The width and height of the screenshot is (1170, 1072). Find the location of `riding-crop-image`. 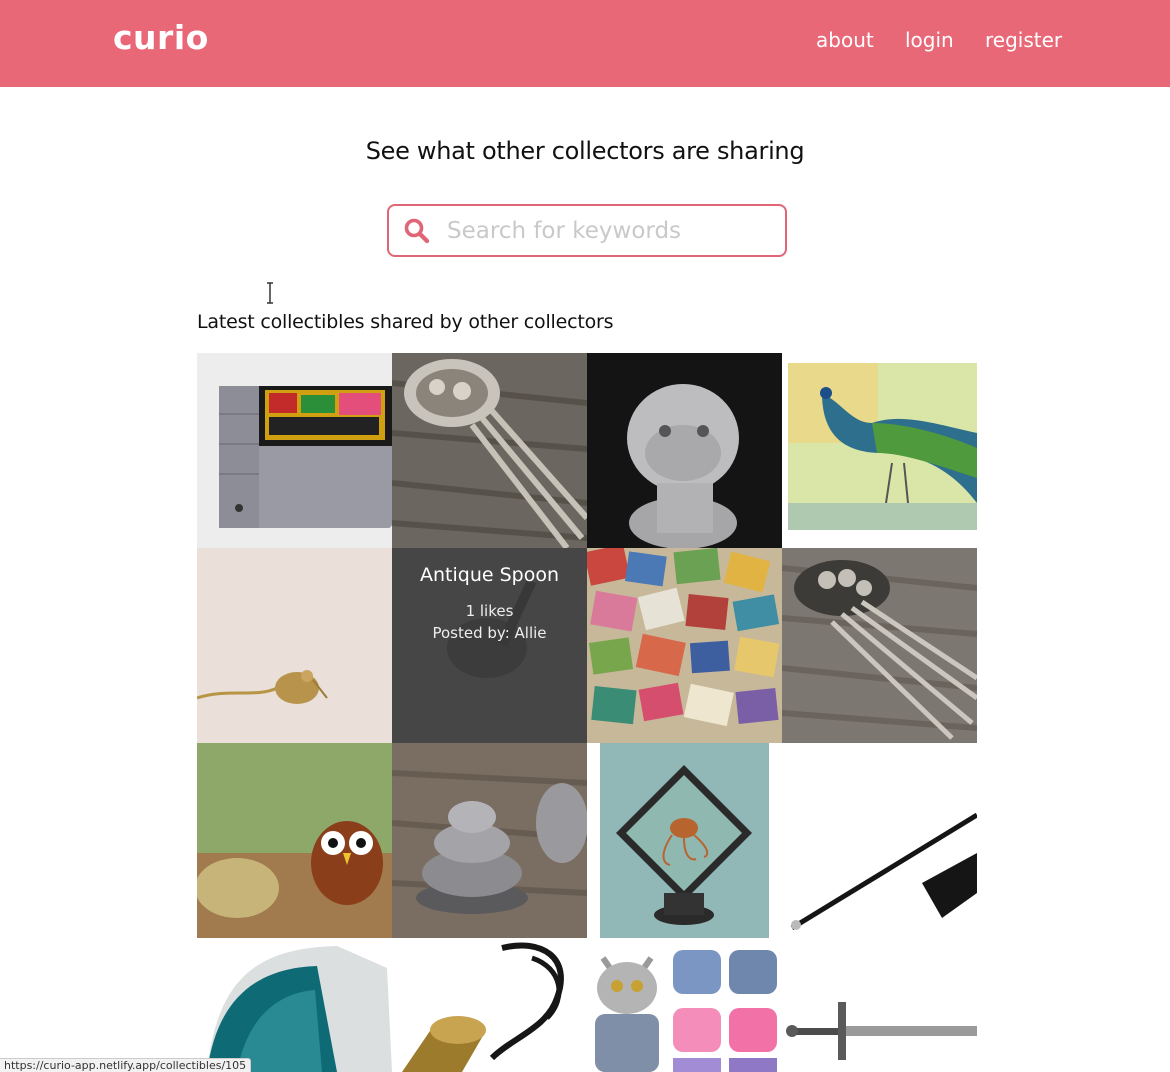

riding-crop-image is located at coordinates (879, 840).